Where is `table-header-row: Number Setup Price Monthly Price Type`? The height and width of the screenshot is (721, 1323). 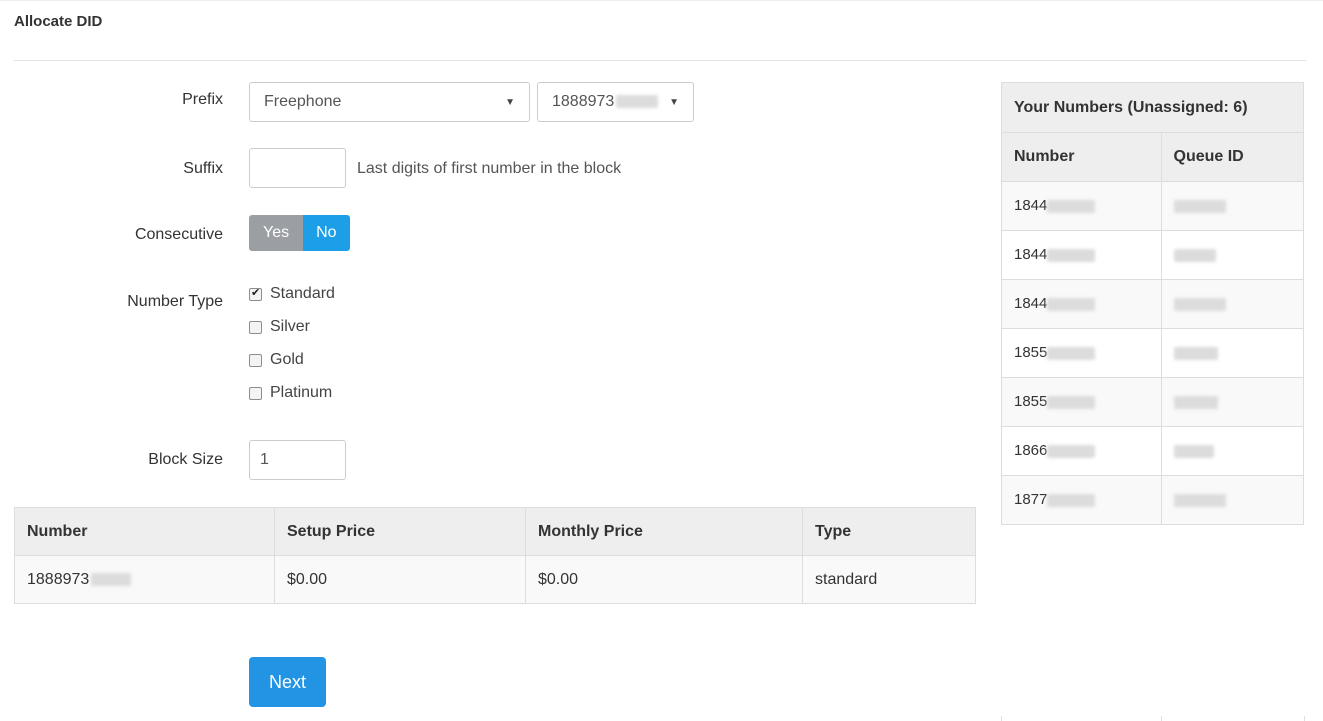 table-header-row: Number Setup Price Monthly Price Type is located at coordinates (495, 531).